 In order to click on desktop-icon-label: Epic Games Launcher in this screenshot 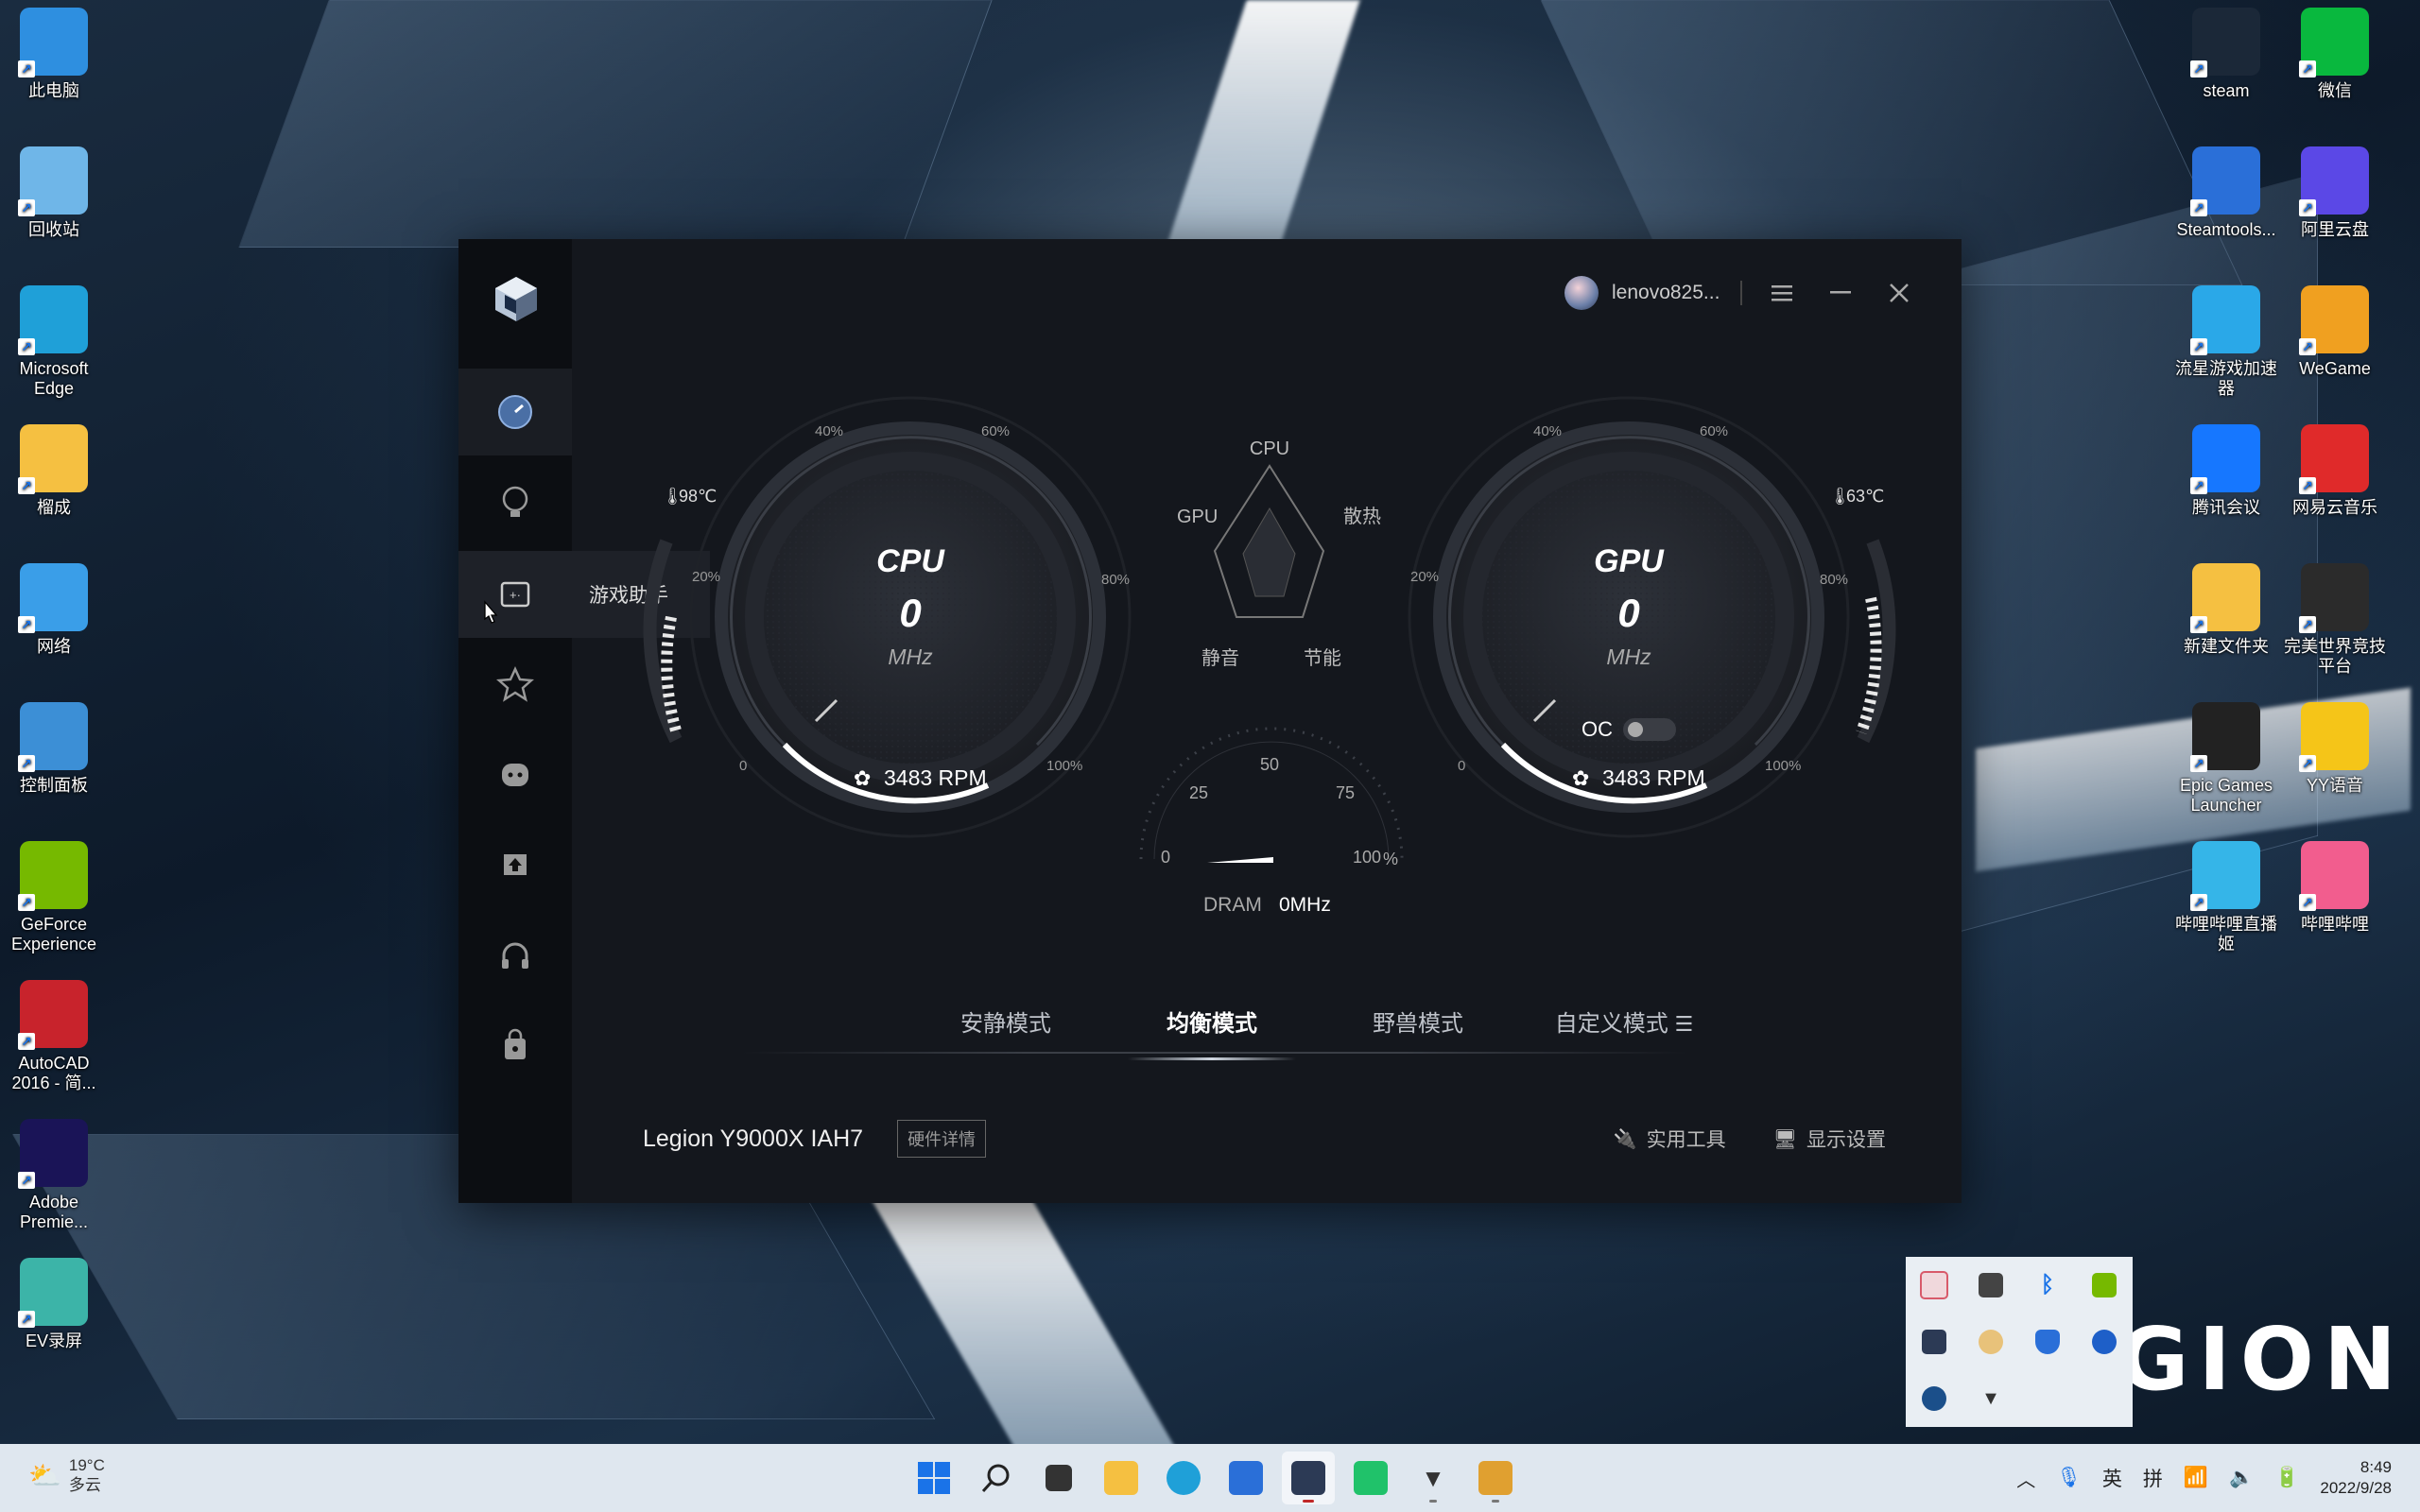, I will do `click(2226, 795)`.